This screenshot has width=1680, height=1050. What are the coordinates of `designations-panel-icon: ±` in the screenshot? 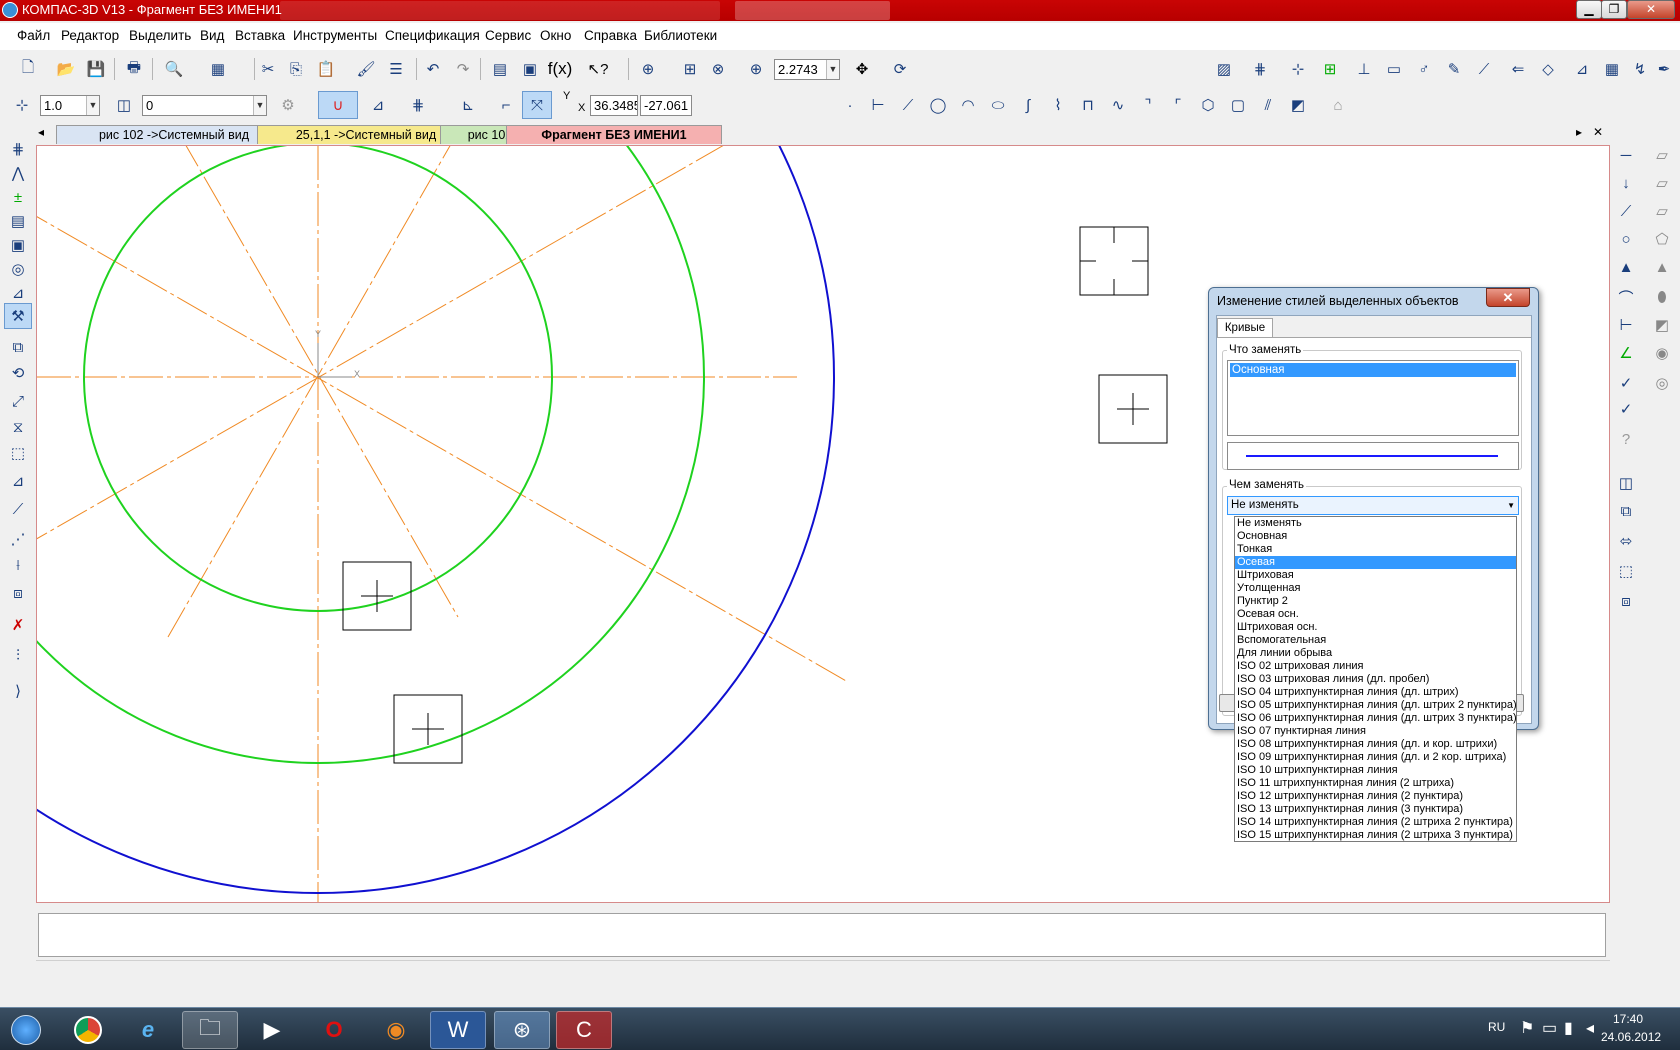 It's located at (18, 197).